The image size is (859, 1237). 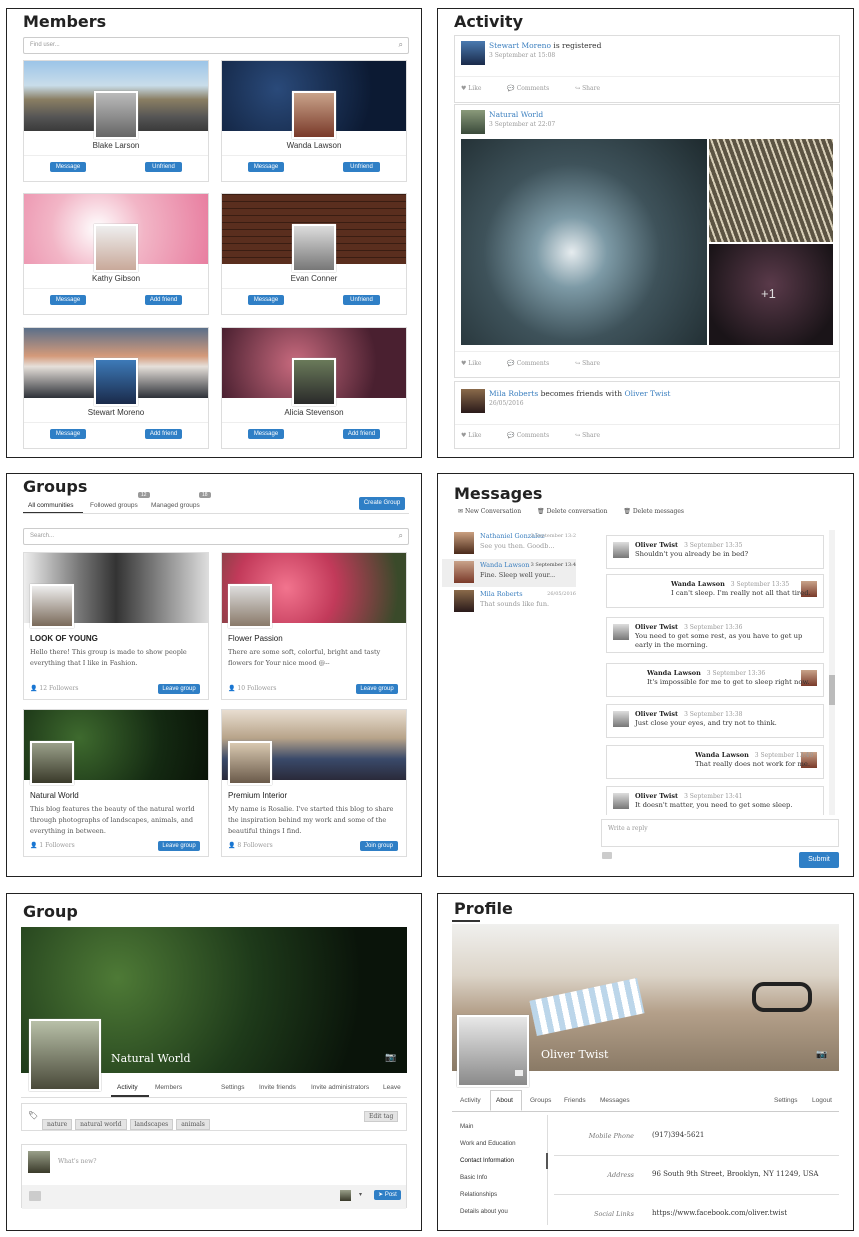 What do you see at coordinates (382, 503) in the screenshot?
I see `create-group-button: Create Group` at bounding box center [382, 503].